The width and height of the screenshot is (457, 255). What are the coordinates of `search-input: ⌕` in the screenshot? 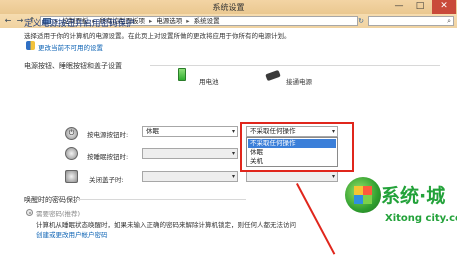 It's located at (411, 21).